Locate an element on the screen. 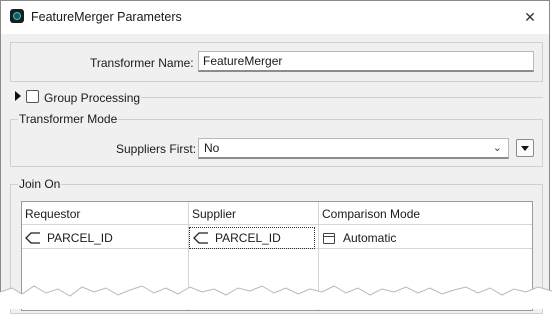  triangle-down-icon is located at coordinates (525, 148).